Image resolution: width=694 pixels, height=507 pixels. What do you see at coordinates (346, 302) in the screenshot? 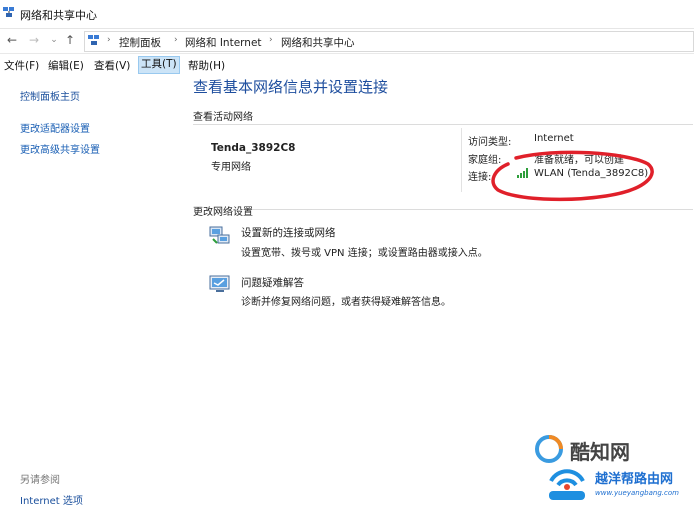
I see `troubleshoot-desc: 诊断并修复网络问题，或者获得疑难解答信息。` at bounding box center [346, 302].